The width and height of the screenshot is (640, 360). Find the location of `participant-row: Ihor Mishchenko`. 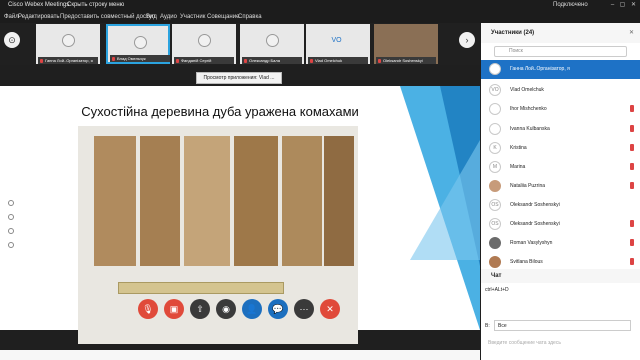

participant-row: Ihor Mishchenko is located at coordinates (560, 109).